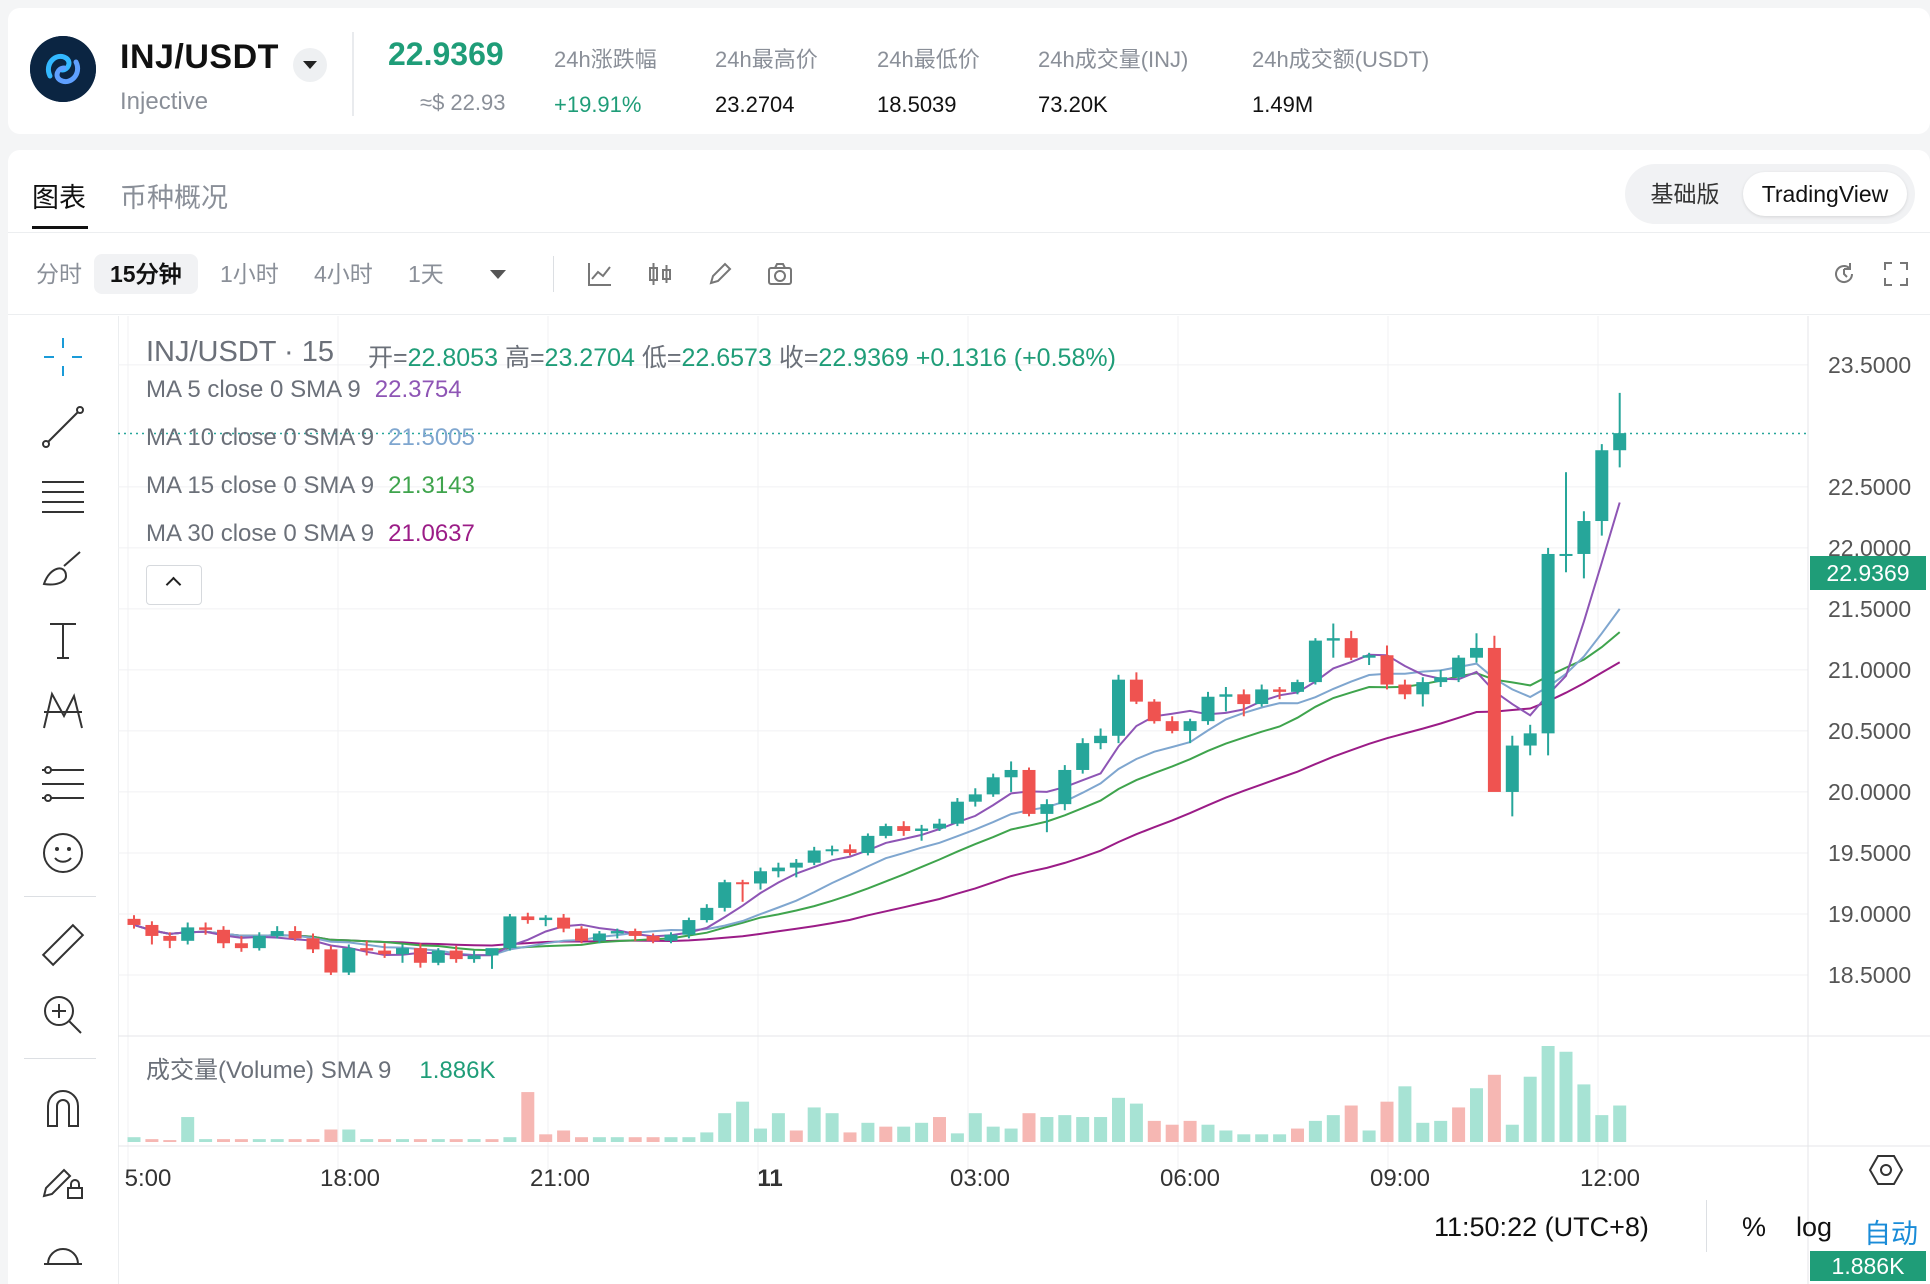 This screenshot has height=1284, width=1930. What do you see at coordinates (63, 1015) in the screenshot?
I see `zoom-in-icon` at bounding box center [63, 1015].